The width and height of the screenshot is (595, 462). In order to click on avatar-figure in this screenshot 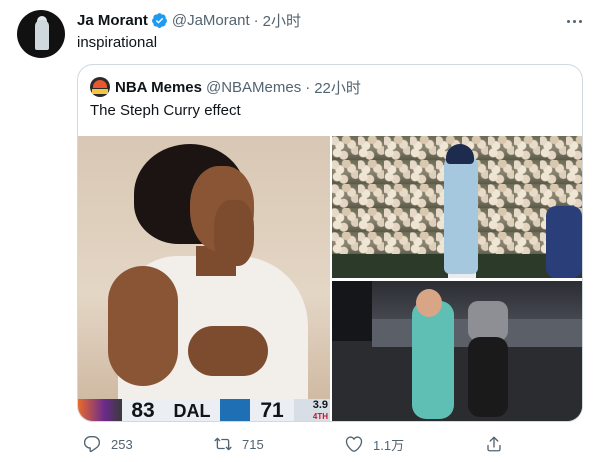, I will do `click(42, 35)`.